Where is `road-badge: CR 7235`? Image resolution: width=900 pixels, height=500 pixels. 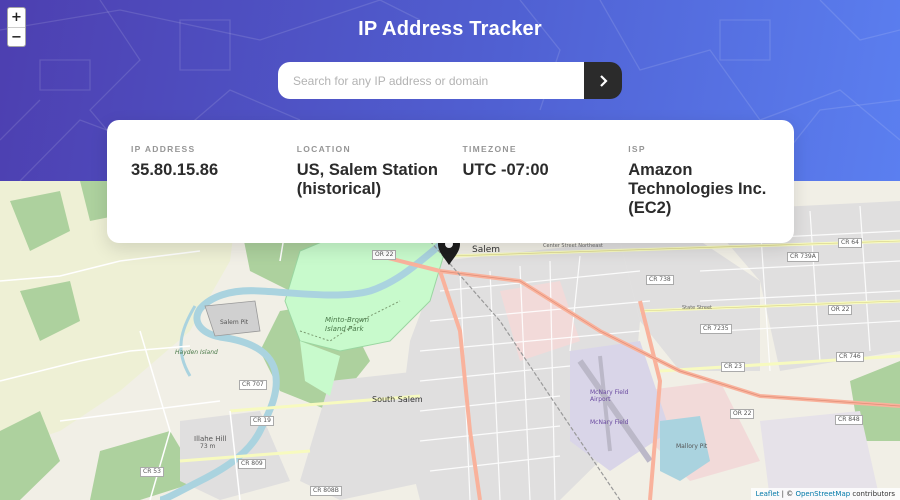 road-badge: CR 7235 is located at coordinates (716, 329).